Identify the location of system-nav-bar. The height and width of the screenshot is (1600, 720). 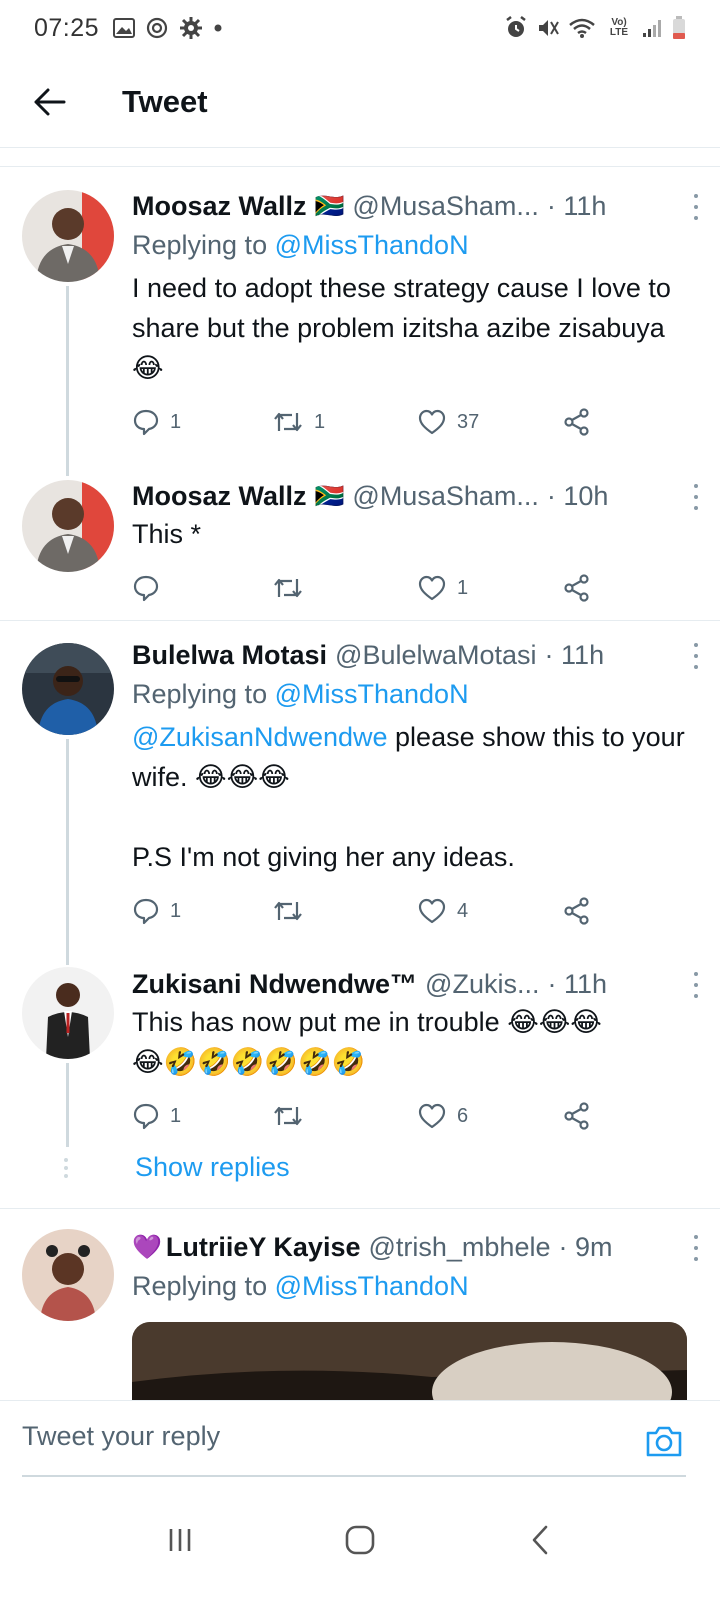
(360, 1540).